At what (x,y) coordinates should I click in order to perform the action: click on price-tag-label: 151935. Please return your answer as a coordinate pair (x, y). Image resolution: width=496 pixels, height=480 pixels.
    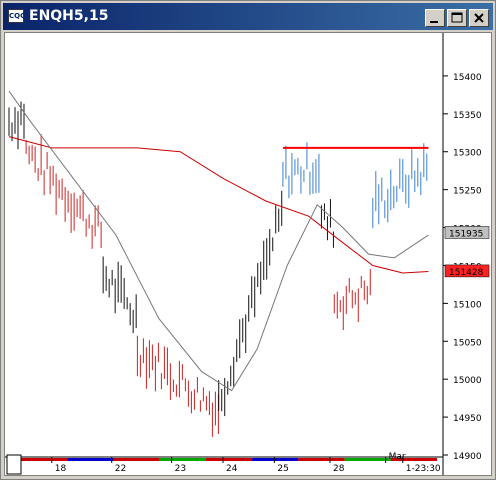
    Looking at the image, I should click on (466, 234).